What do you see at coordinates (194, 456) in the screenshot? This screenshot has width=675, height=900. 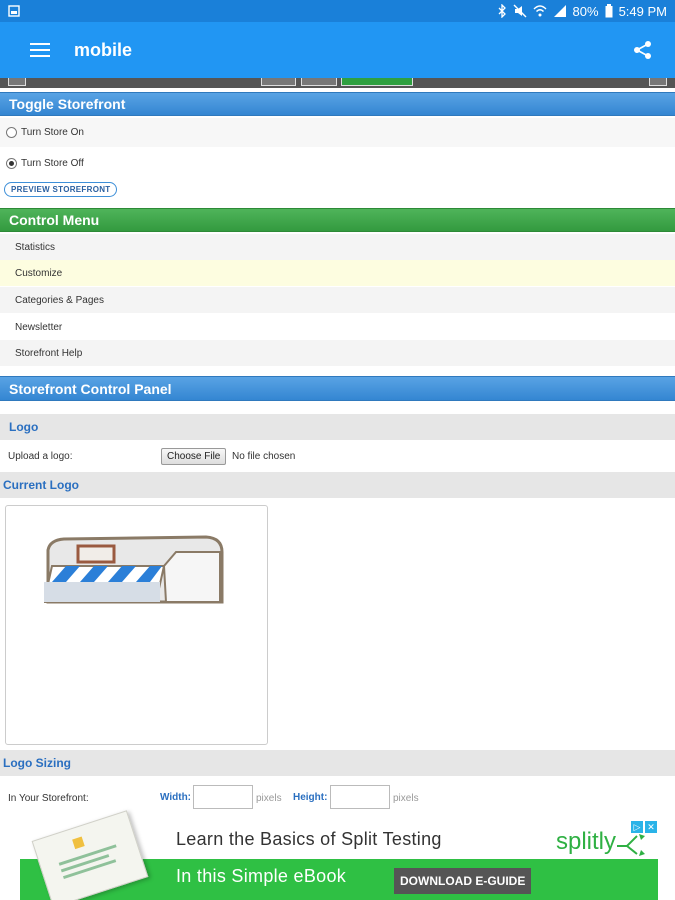 I see `choose-file-button: Choose File` at bounding box center [194, 456].